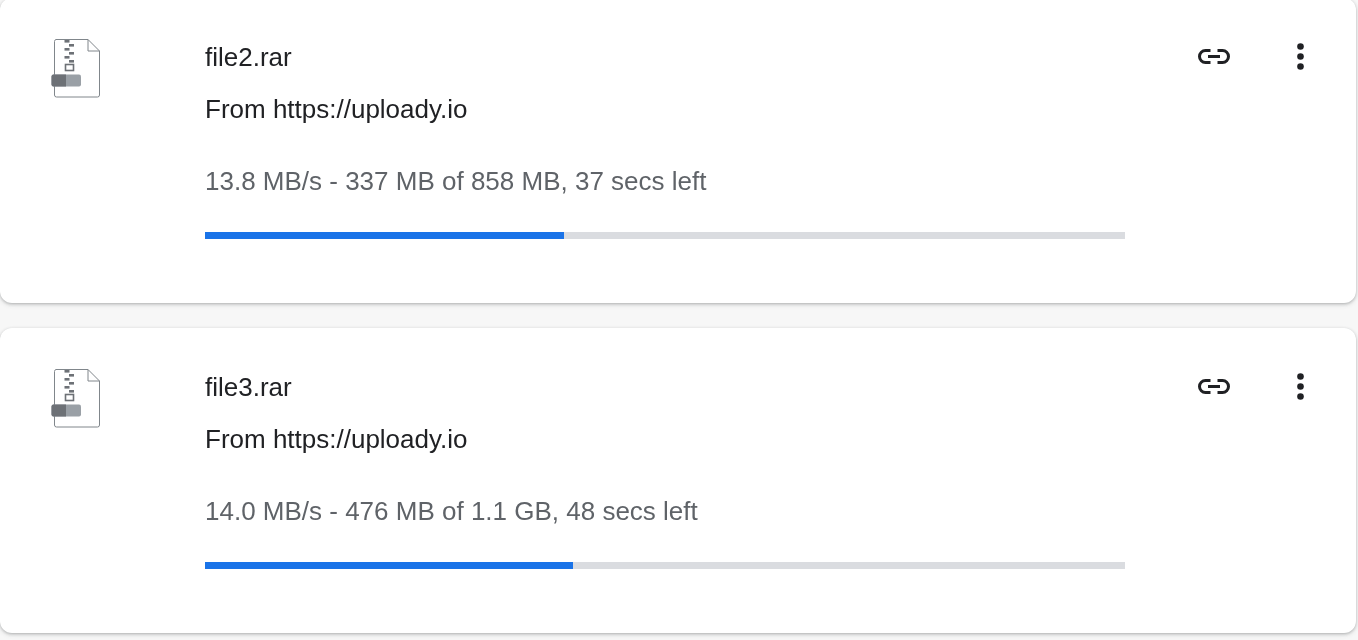  Describe the element at coordinates (249, 57) in the screenshot. I see `file-name: file2.rar` at that location.